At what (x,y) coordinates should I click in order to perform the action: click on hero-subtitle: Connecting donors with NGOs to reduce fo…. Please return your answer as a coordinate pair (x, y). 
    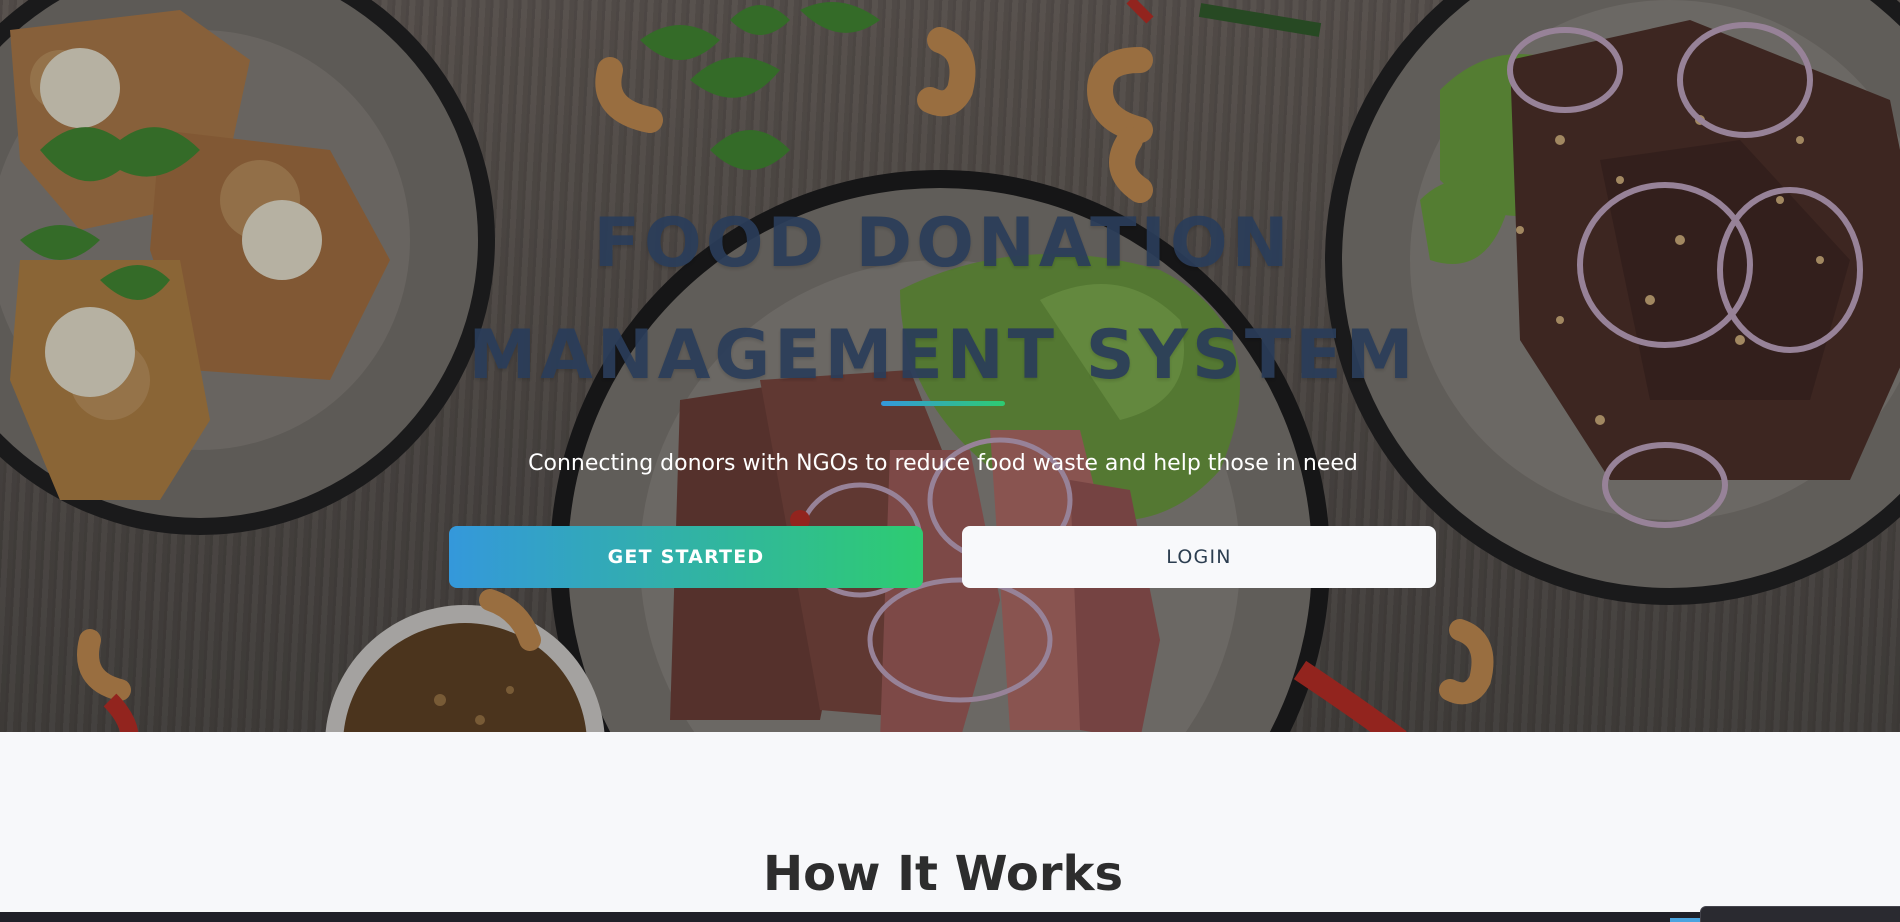
    Looking at the image, I should click on (943, 463).